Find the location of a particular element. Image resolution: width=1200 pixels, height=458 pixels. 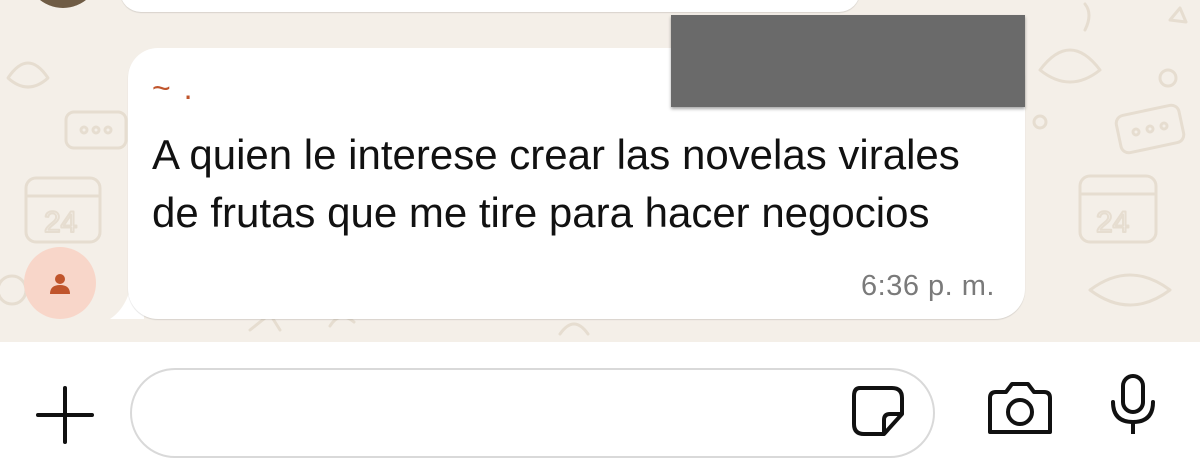

message-timestamp: 6:36 p. m. is located at coordinates (928, 286).